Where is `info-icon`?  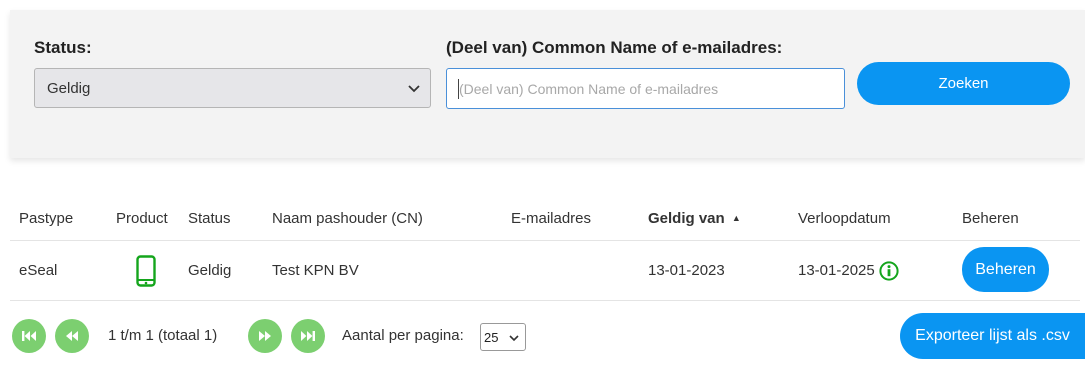
info-icon is located at coordinates (889, 271).